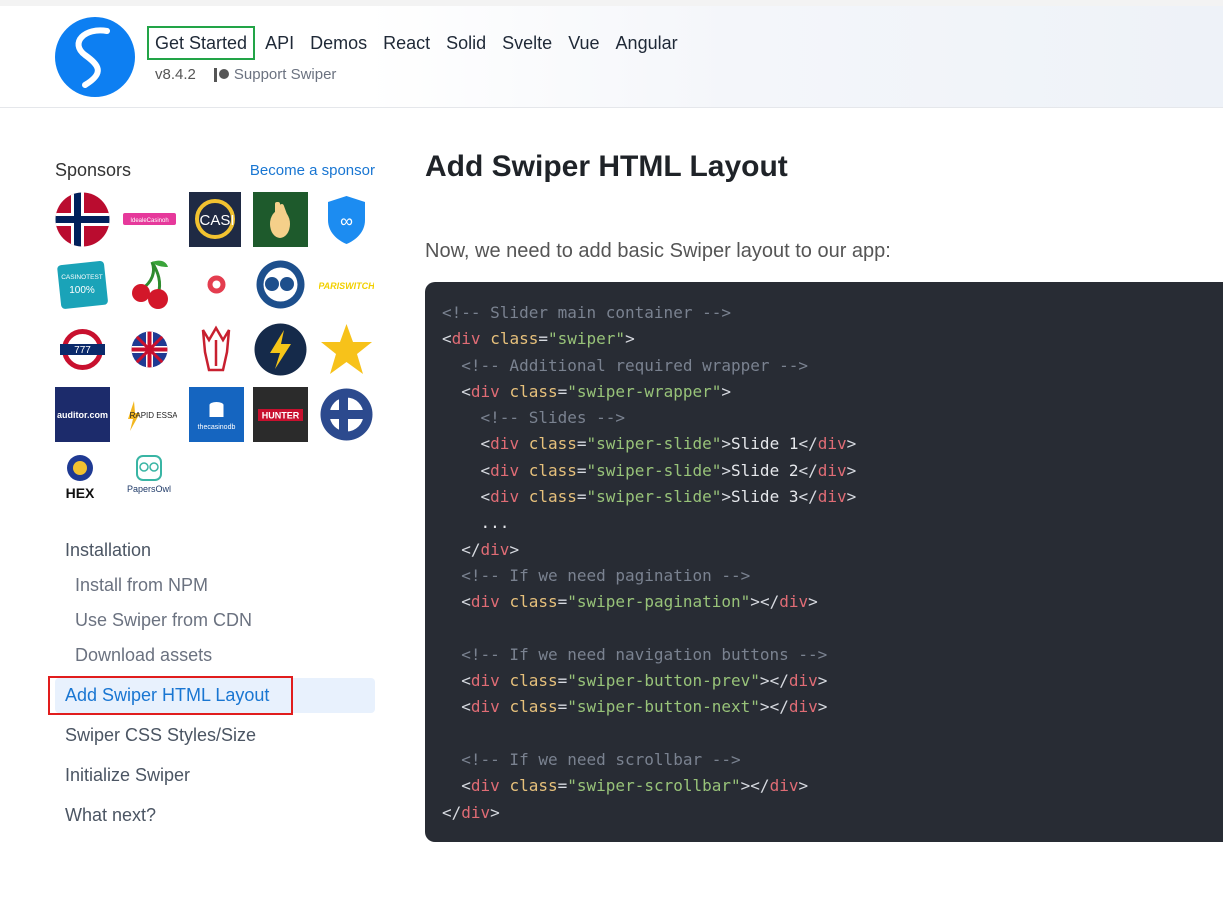  What do you see at coordinates (280, 219) in the screenshot?
I see `sponsor-logo-fingers-crossed` at bounding box center [280, 219].